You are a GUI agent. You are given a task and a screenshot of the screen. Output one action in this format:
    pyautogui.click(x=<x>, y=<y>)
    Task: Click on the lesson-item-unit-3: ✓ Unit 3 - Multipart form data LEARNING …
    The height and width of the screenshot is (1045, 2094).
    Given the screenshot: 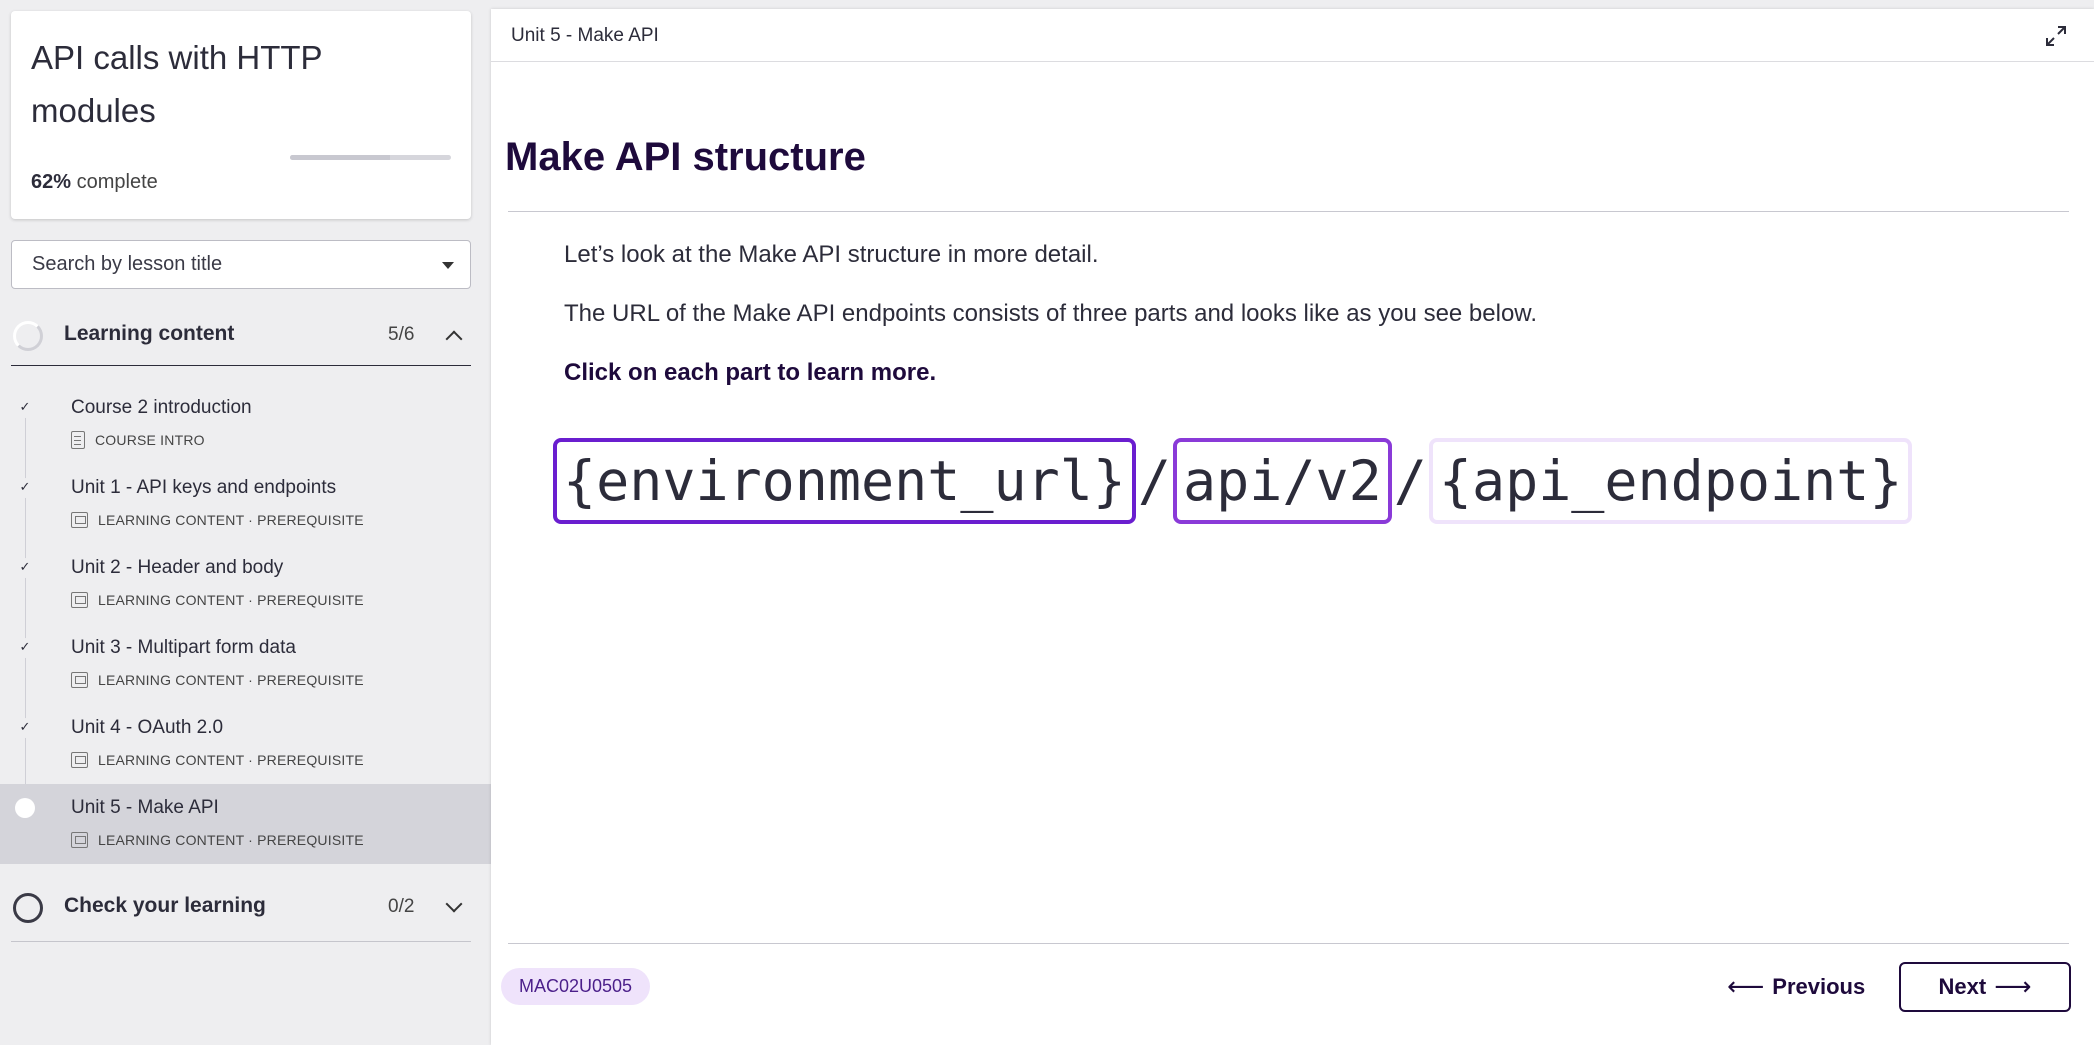 What is the action you would take?
    pyautogui.click(x=245, y=664)
    